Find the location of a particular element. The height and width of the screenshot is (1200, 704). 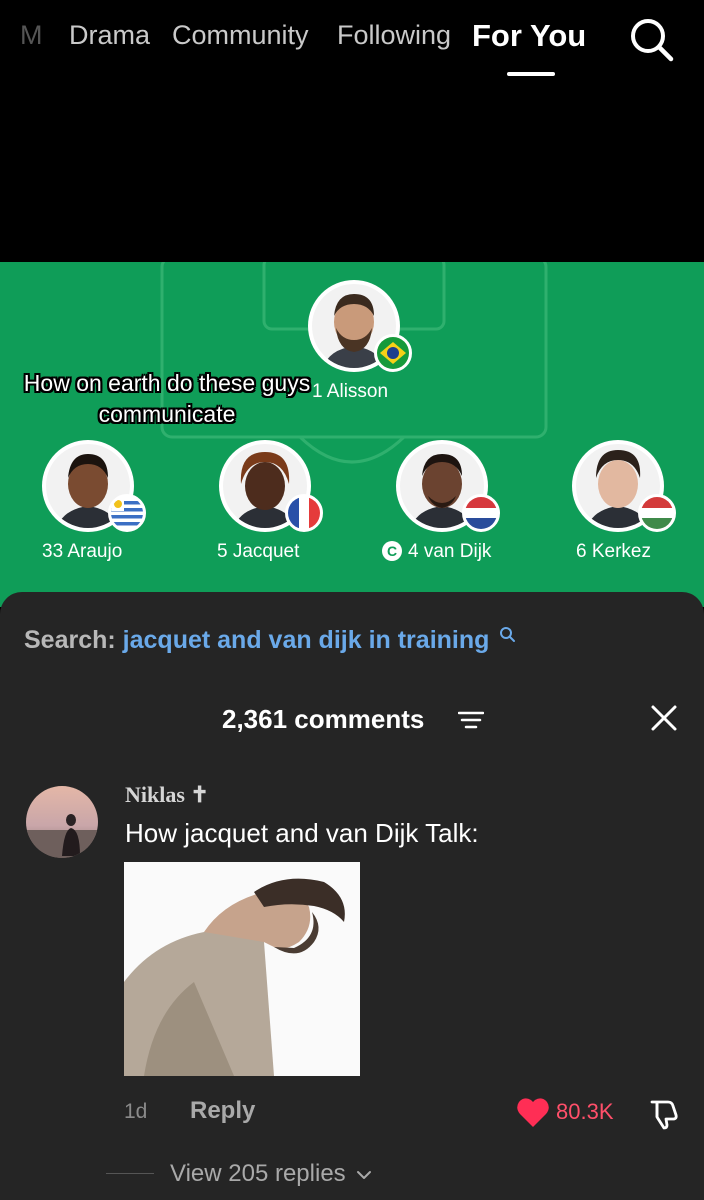

player-avatar-araujo is located at coordinates (94, 486).